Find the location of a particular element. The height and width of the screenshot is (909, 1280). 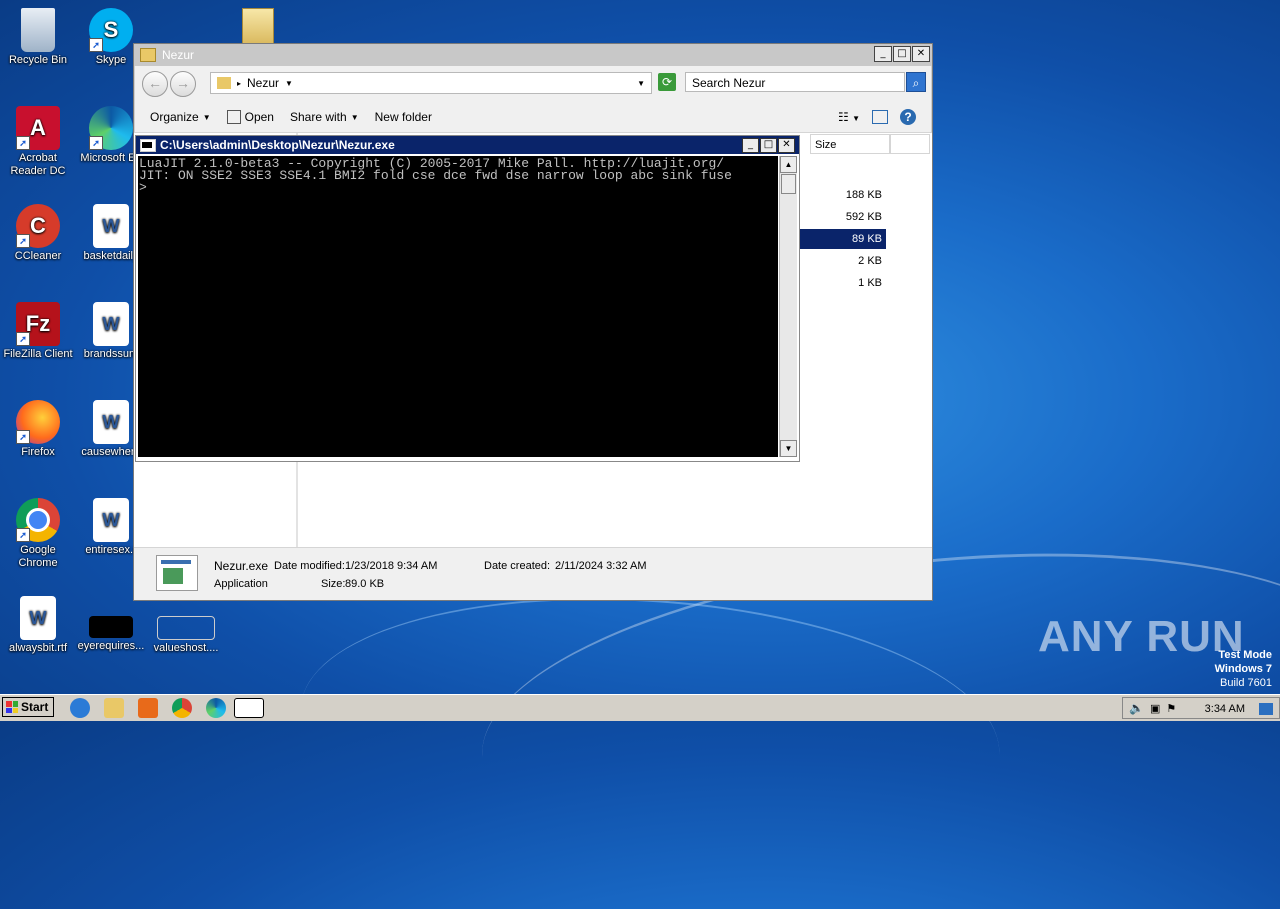

scroll-down-arrow: ▼ is located at coordinates (788, 448).